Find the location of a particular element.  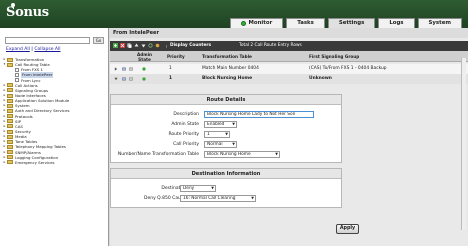

route-priority-select: 1 ▼ is located at coordinates (217, 134).